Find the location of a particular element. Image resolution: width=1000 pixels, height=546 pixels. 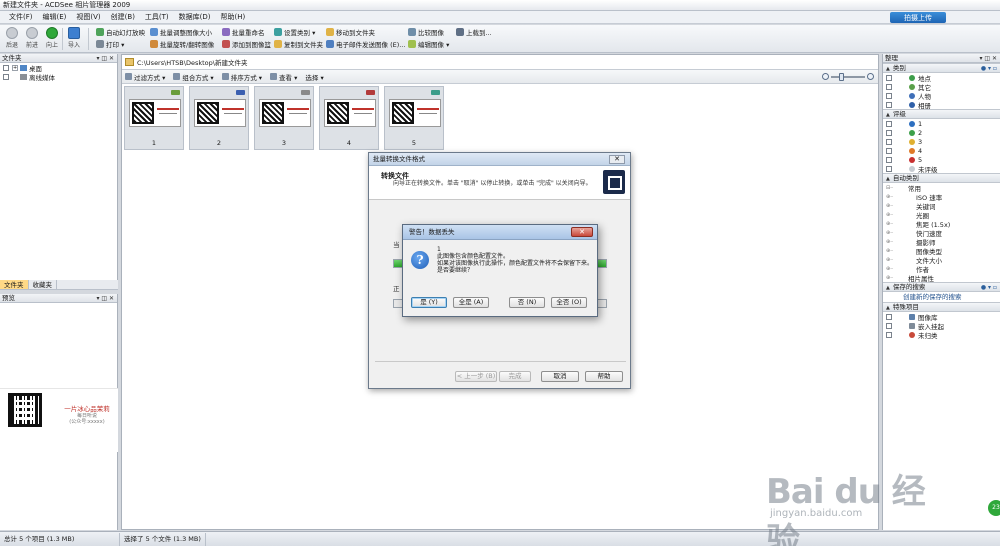

filter-button: 过滤方式 ▾ is located at coordinates (145, 77).